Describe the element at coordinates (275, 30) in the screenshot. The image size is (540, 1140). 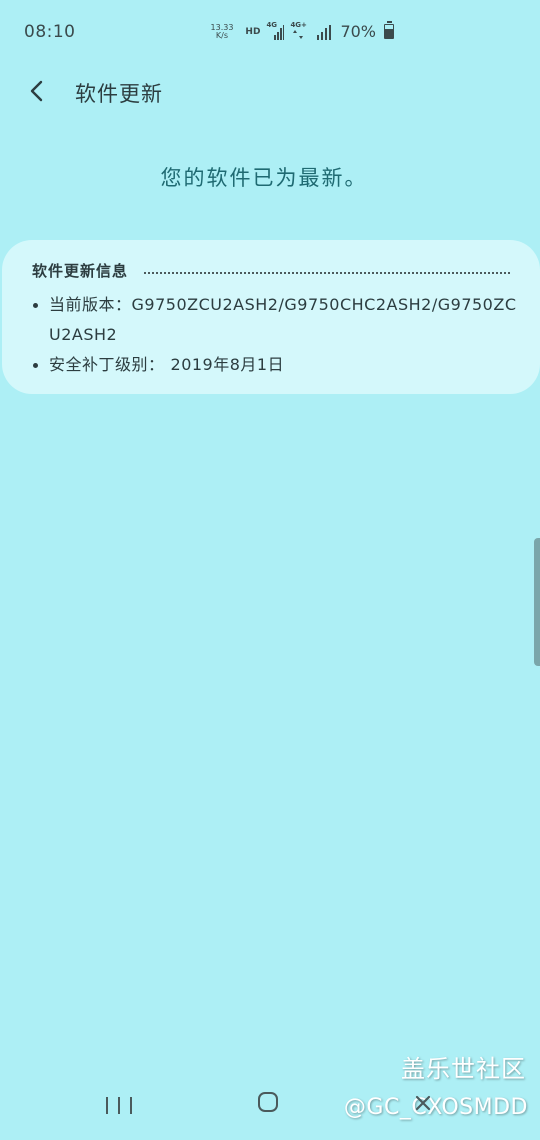
I see `signal-icon: 4G` at that location.